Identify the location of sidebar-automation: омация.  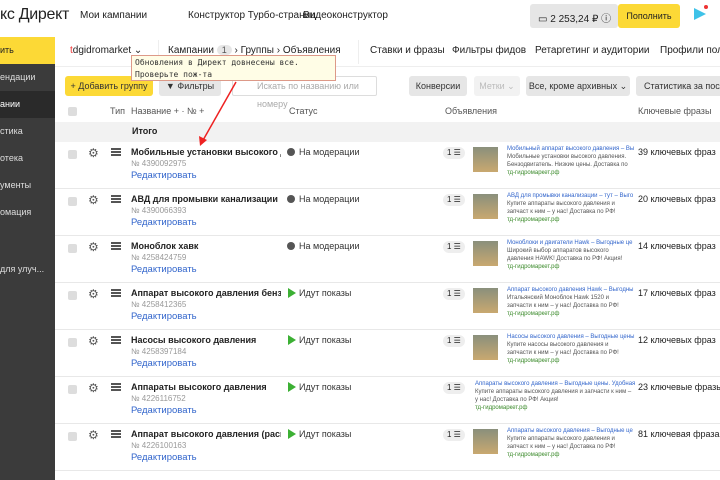
(27, 212).